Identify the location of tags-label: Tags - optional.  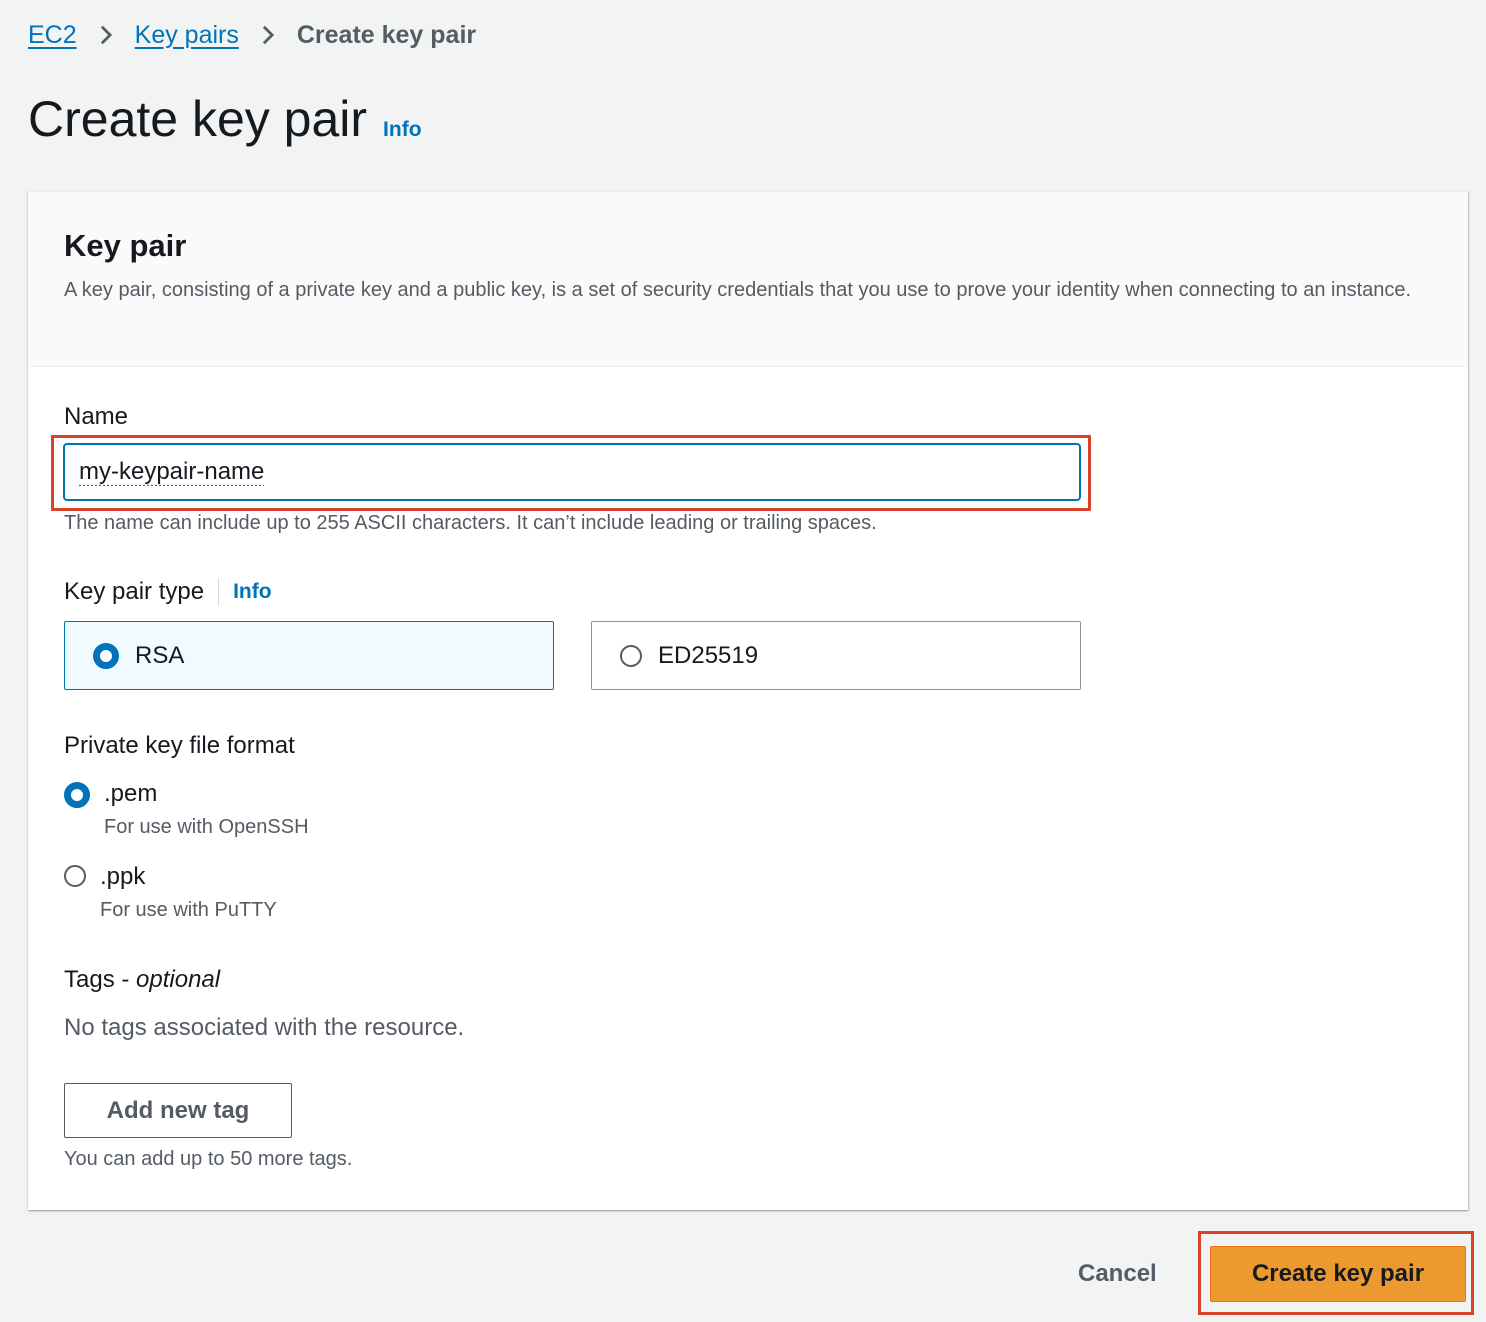
(142, 980).